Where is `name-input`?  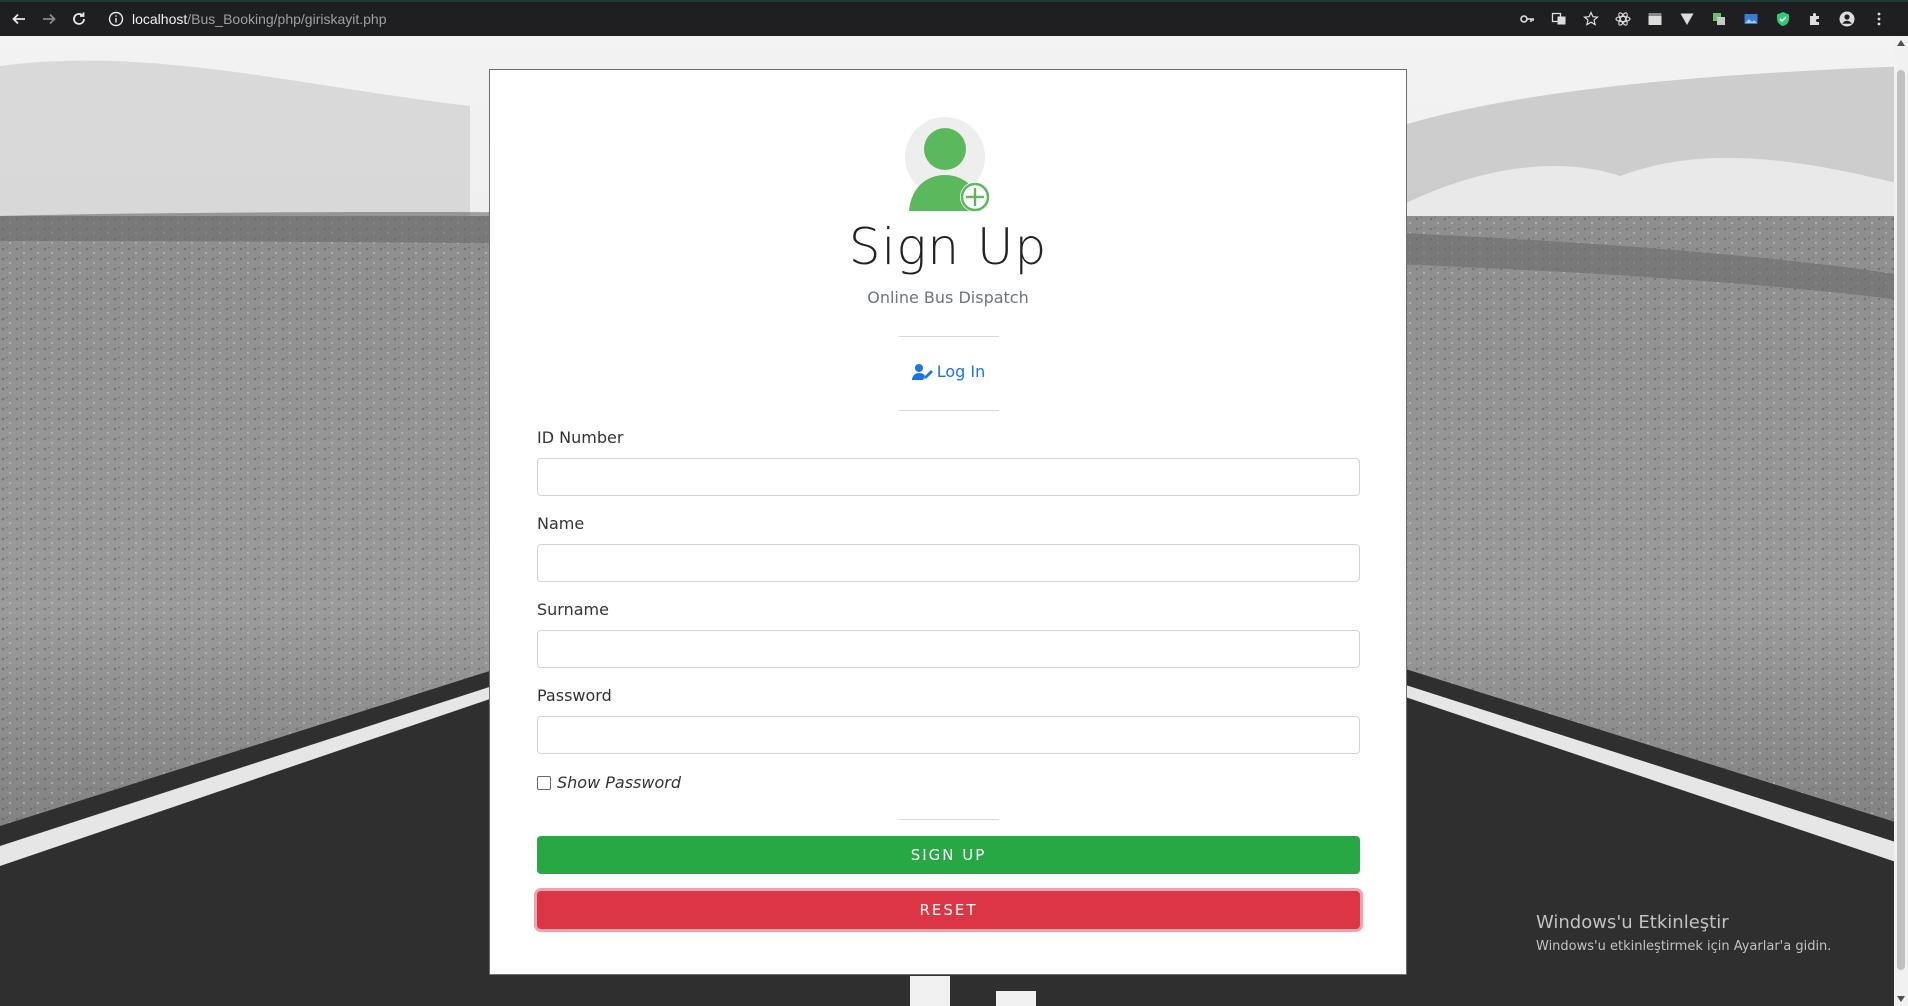 name-input is located at coordinates (948, 563).